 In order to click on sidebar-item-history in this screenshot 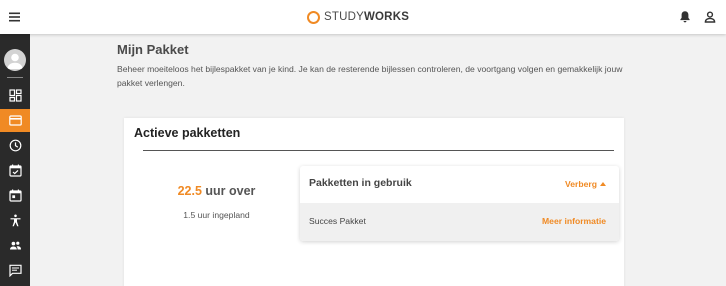, I will do `click(15, 145)`.